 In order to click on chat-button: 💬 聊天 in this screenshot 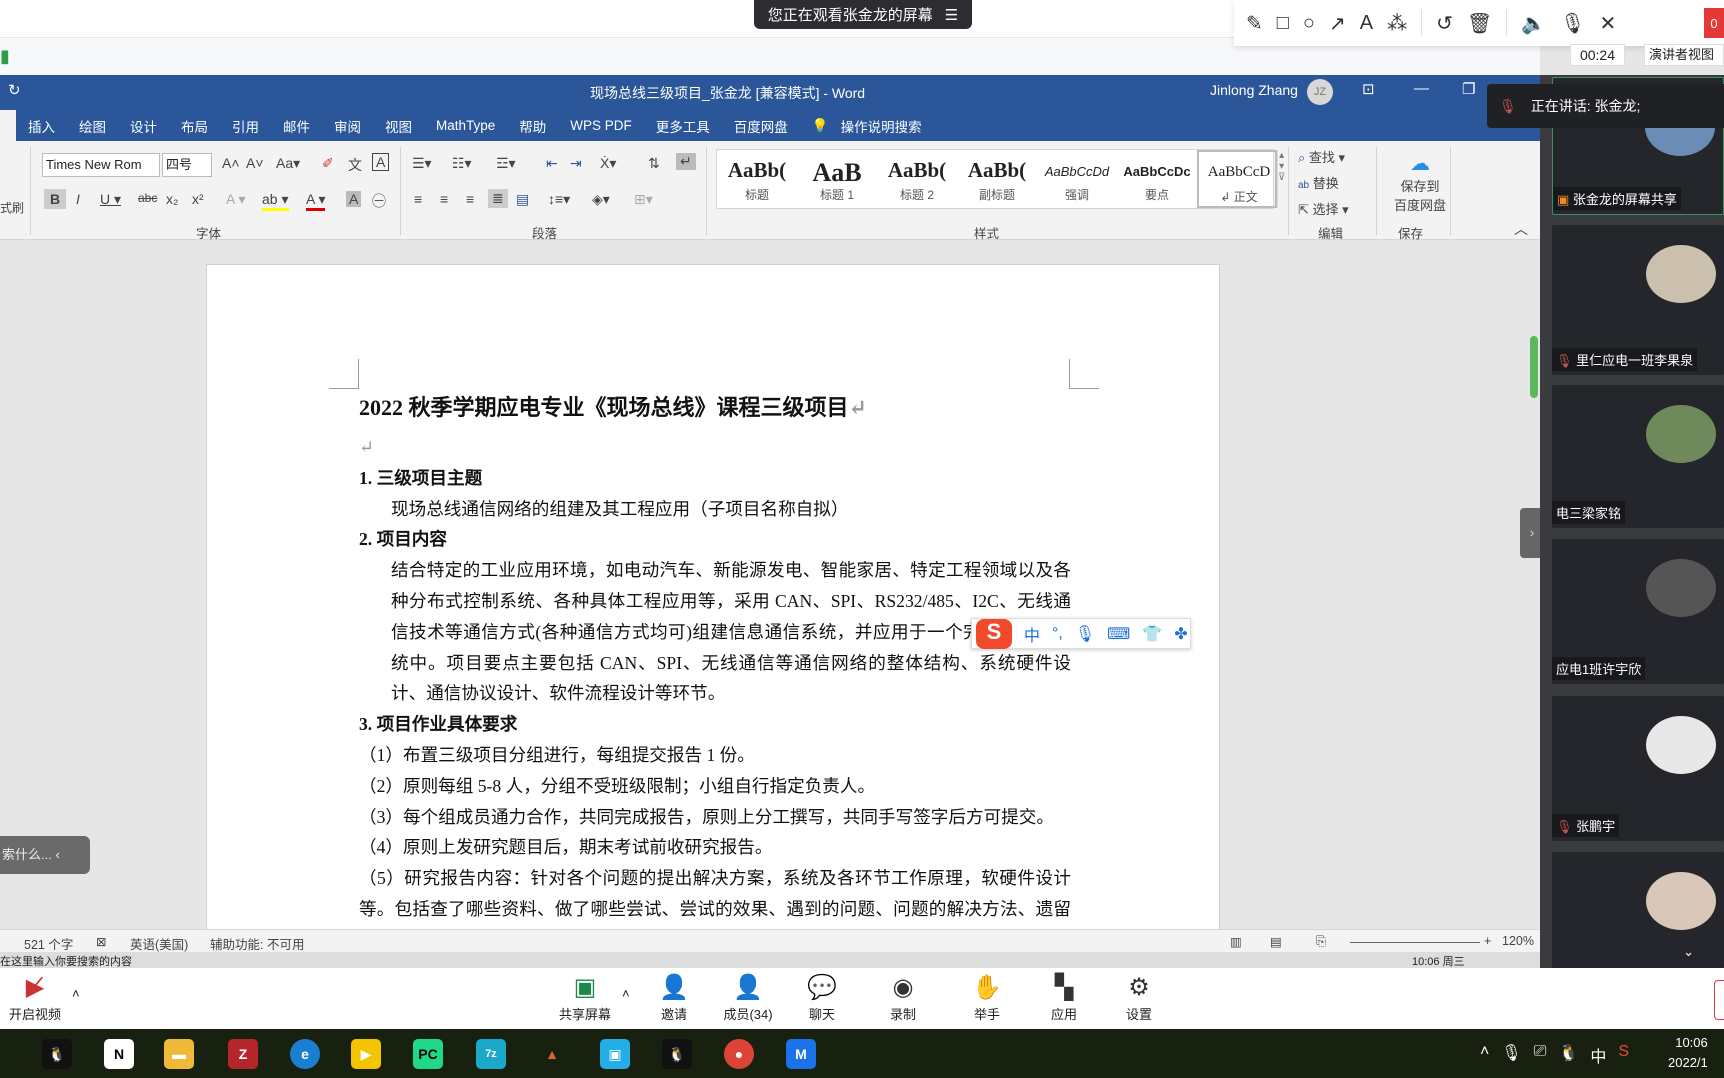, I will do `click(822, 997)`.